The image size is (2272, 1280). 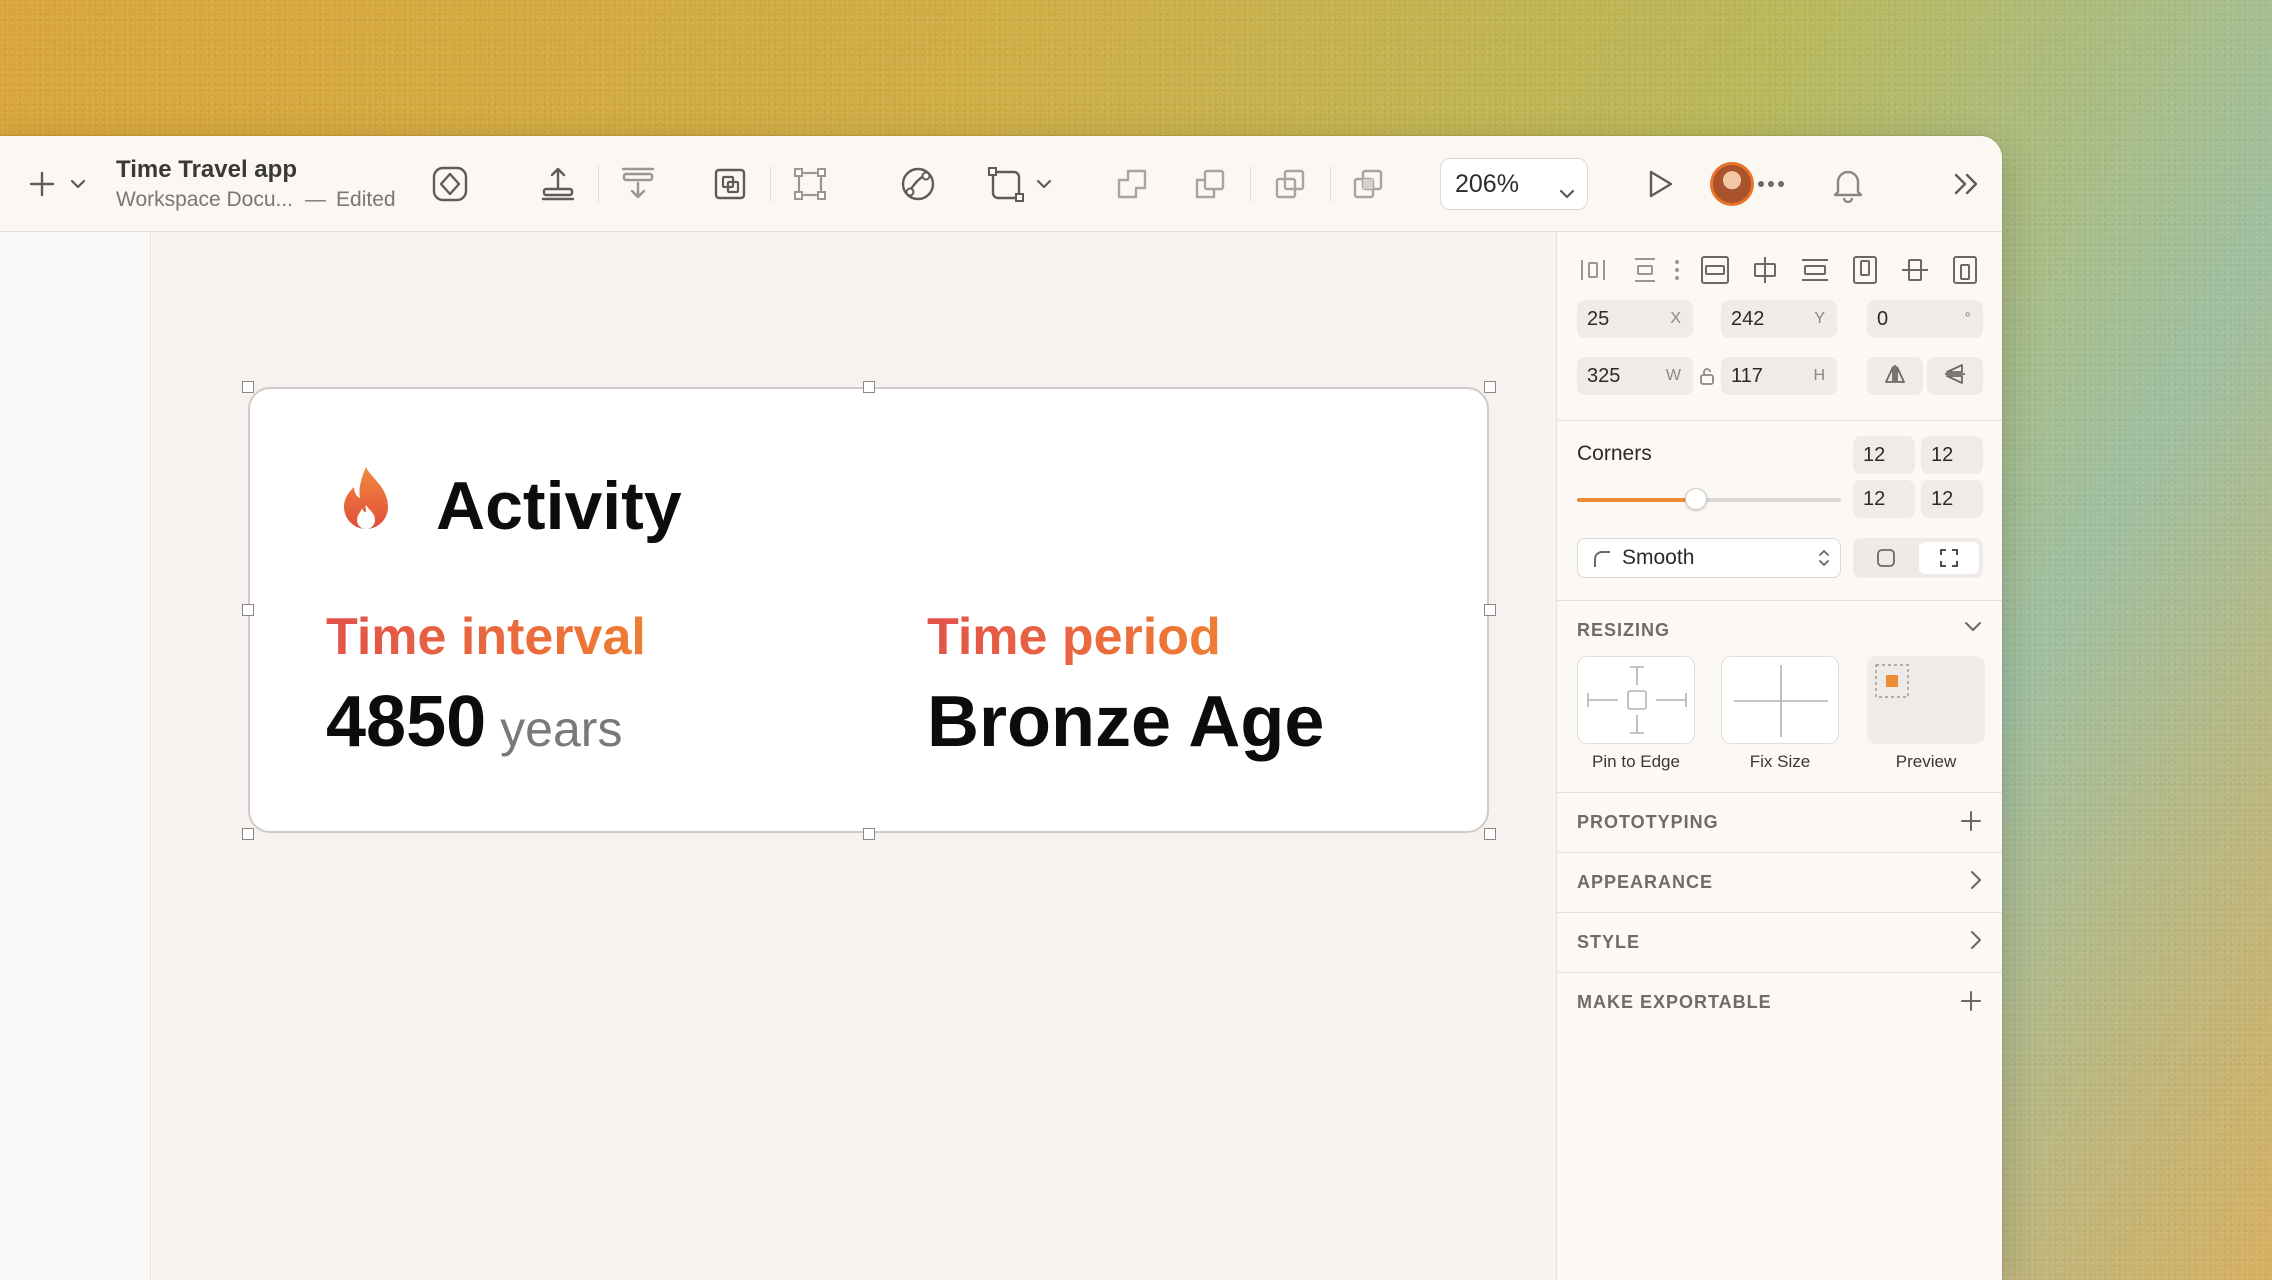 What do you see at coordinates (1635, 319) in the screenshot?
I see `x-field: 25 X` at bounding box center [1635, 319].